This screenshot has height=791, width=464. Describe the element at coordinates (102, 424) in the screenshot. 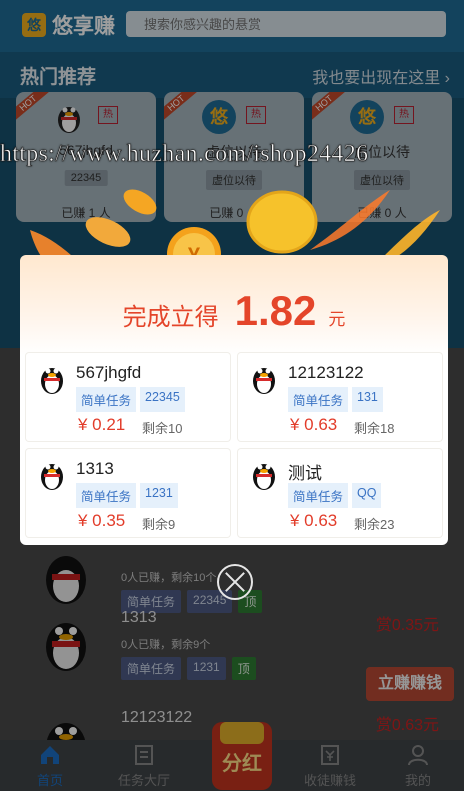

I see `task-price: ¥ 0.21` at that location.